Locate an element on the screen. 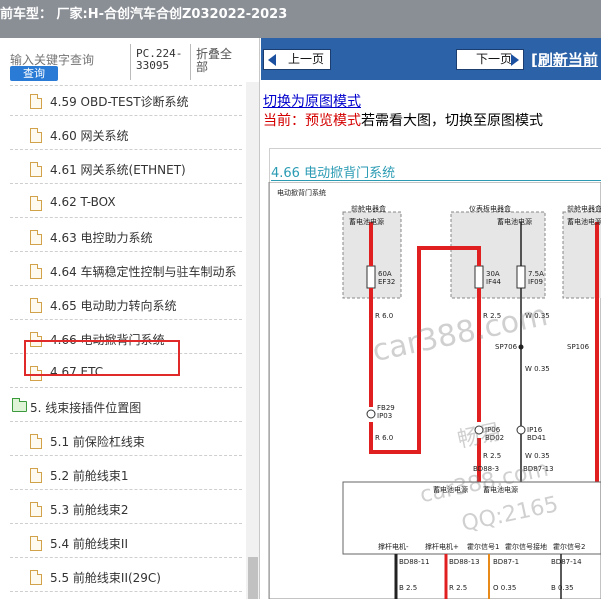 Image resolution: width=601 pixels, height=599 pixels. mode-status: 当前：预览模式若需看大图，切换至原图模式 is located at coordinates (403, 120).